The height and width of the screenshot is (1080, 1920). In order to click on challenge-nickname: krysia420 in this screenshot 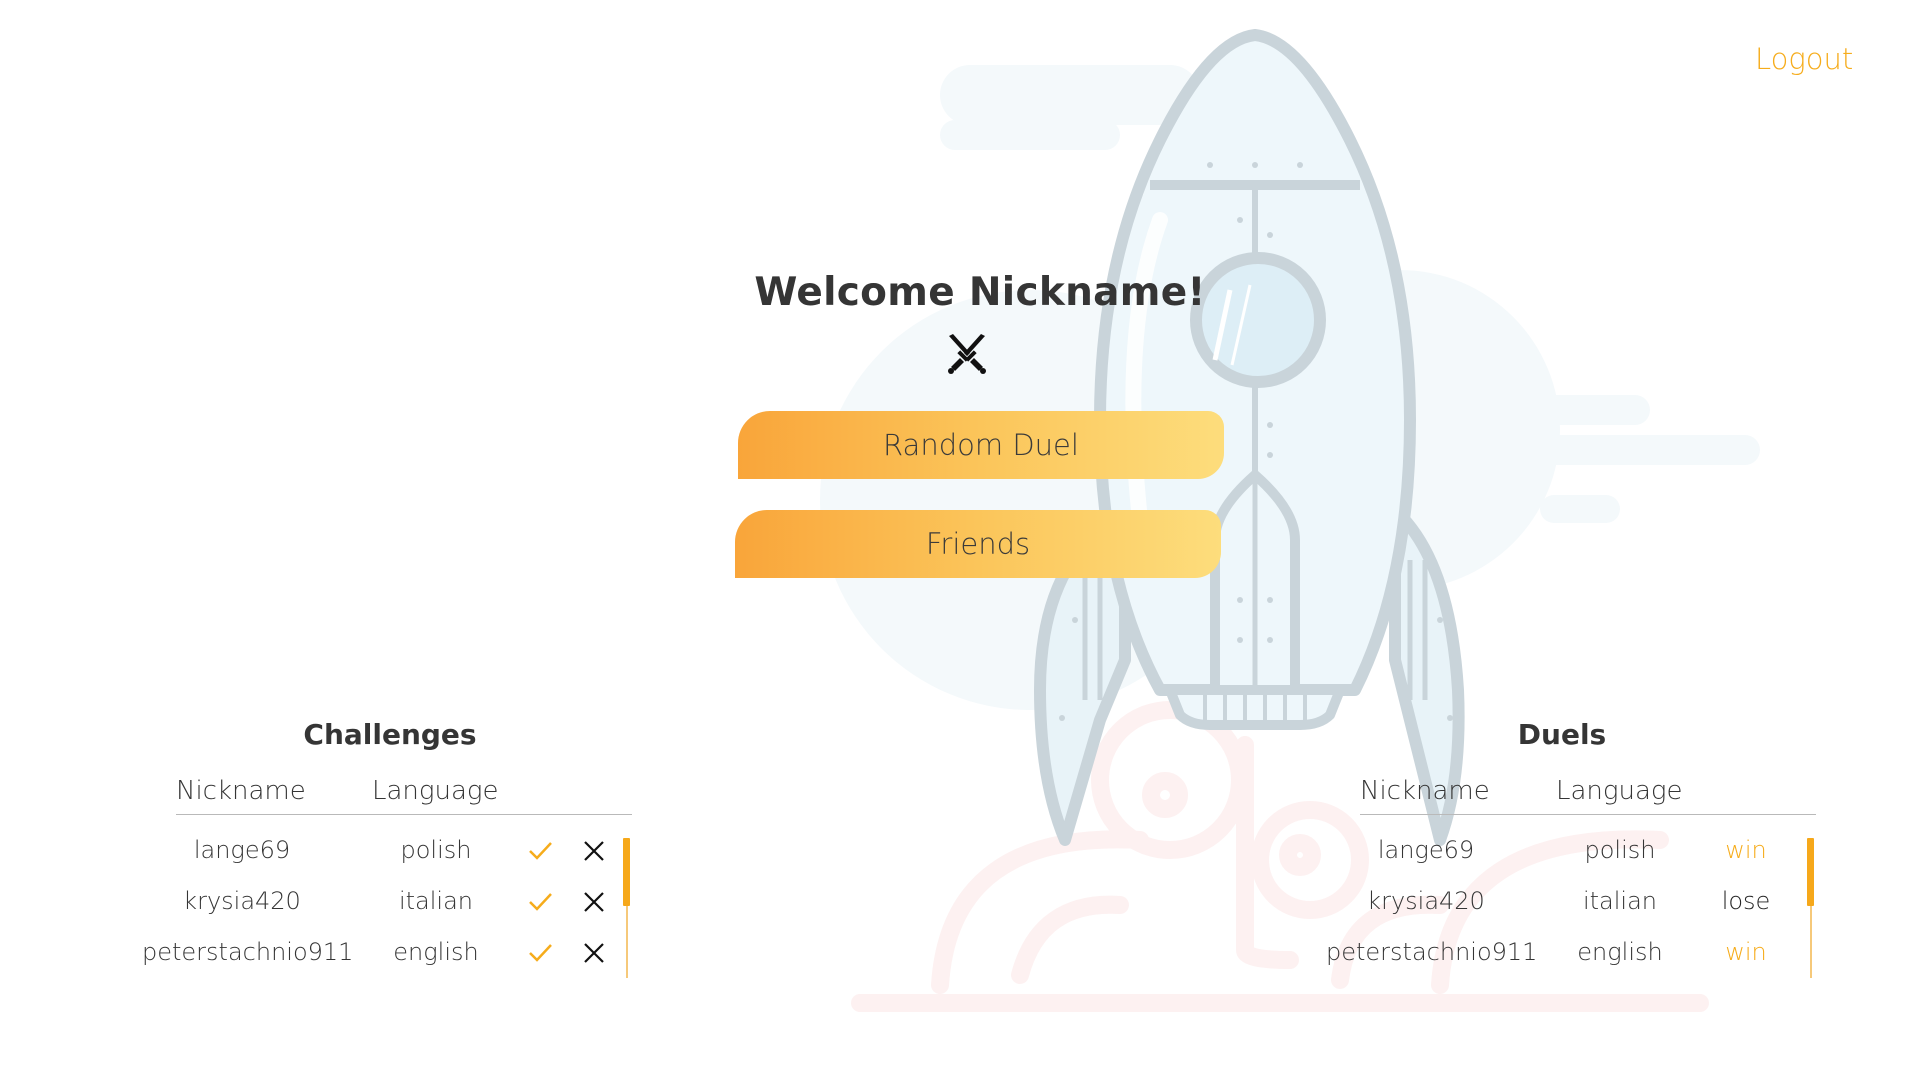, I will do `click(242, 901)`.